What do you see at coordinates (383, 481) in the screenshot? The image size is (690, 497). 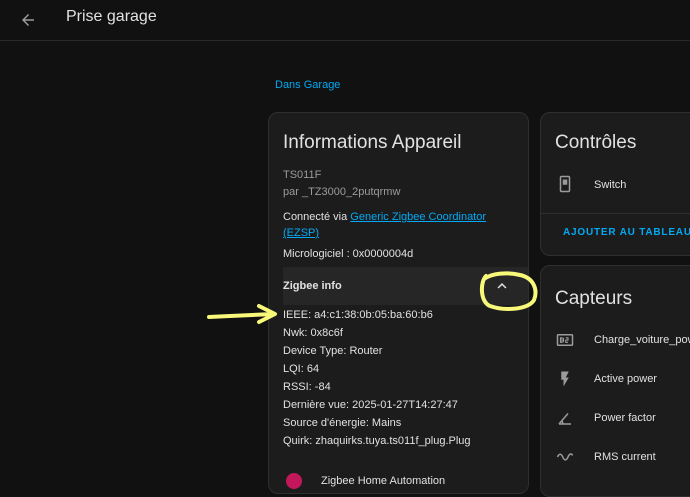 I see `integration-label: Zigbee Home Automation` at bounding box center [383, 481].